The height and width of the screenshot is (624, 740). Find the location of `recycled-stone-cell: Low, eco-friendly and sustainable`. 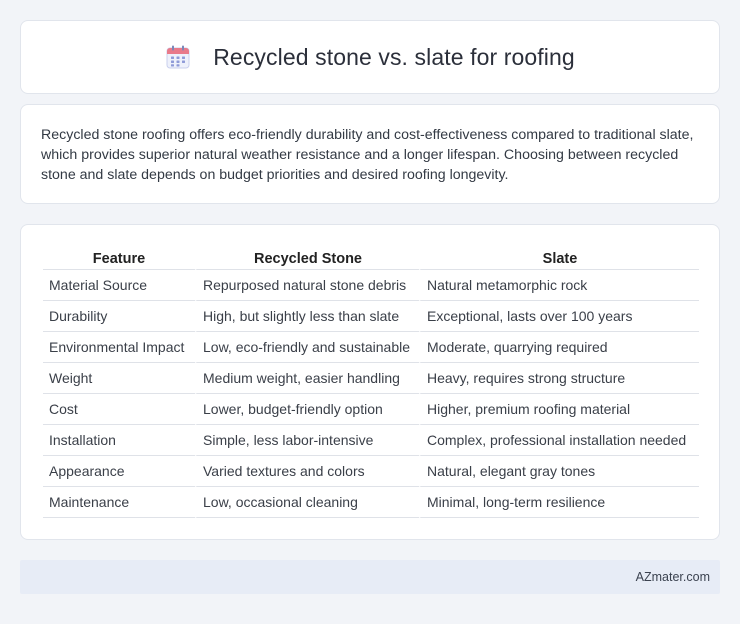

recycled-stone-cell: Low, eco-friendly and sustainable is located at coordinates (307, 347).